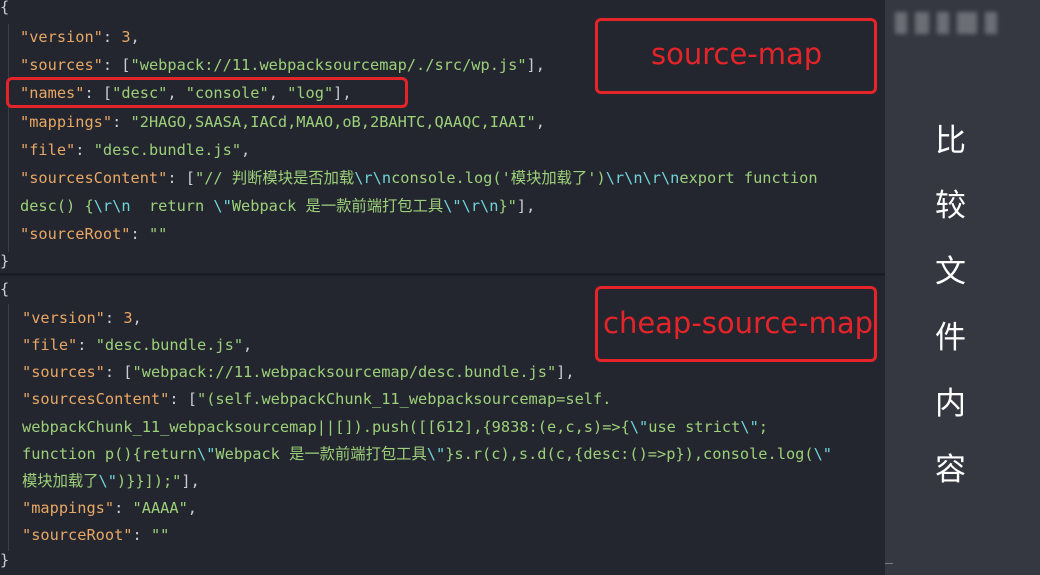 This screenshot has width=1040, height=575. What do you see at coordinates (950, 272) in the screenshot?
I see `sidebar-title-char: 文` at bounding box center [950, 272].